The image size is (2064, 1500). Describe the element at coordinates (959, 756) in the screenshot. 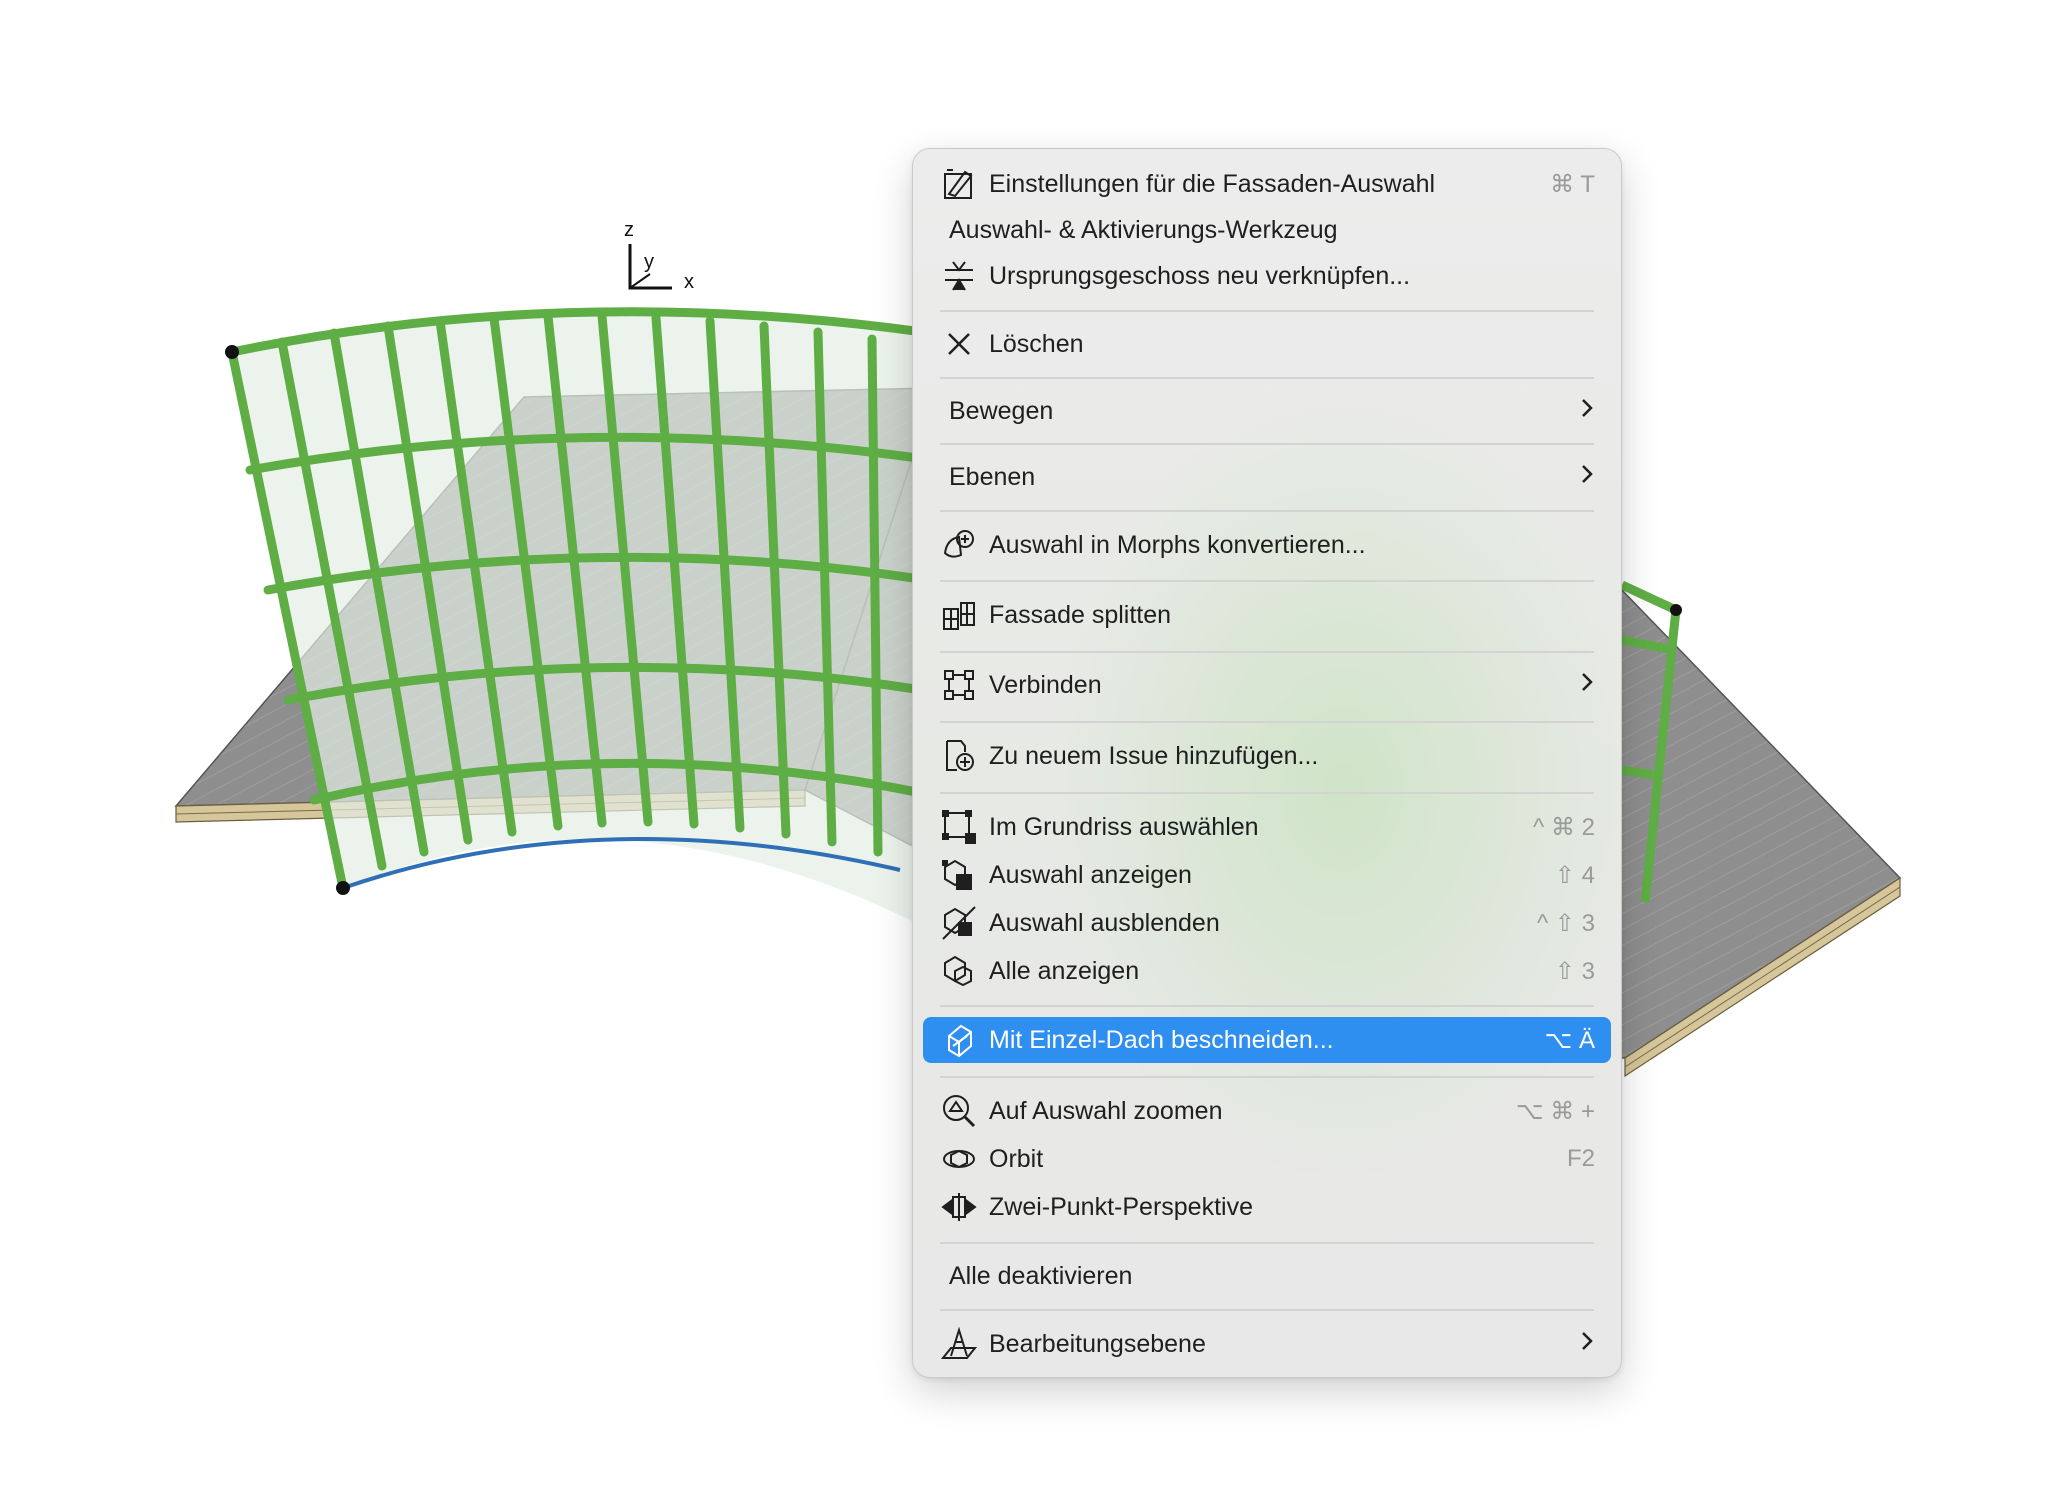

I see `issue-add-icon` at that location.